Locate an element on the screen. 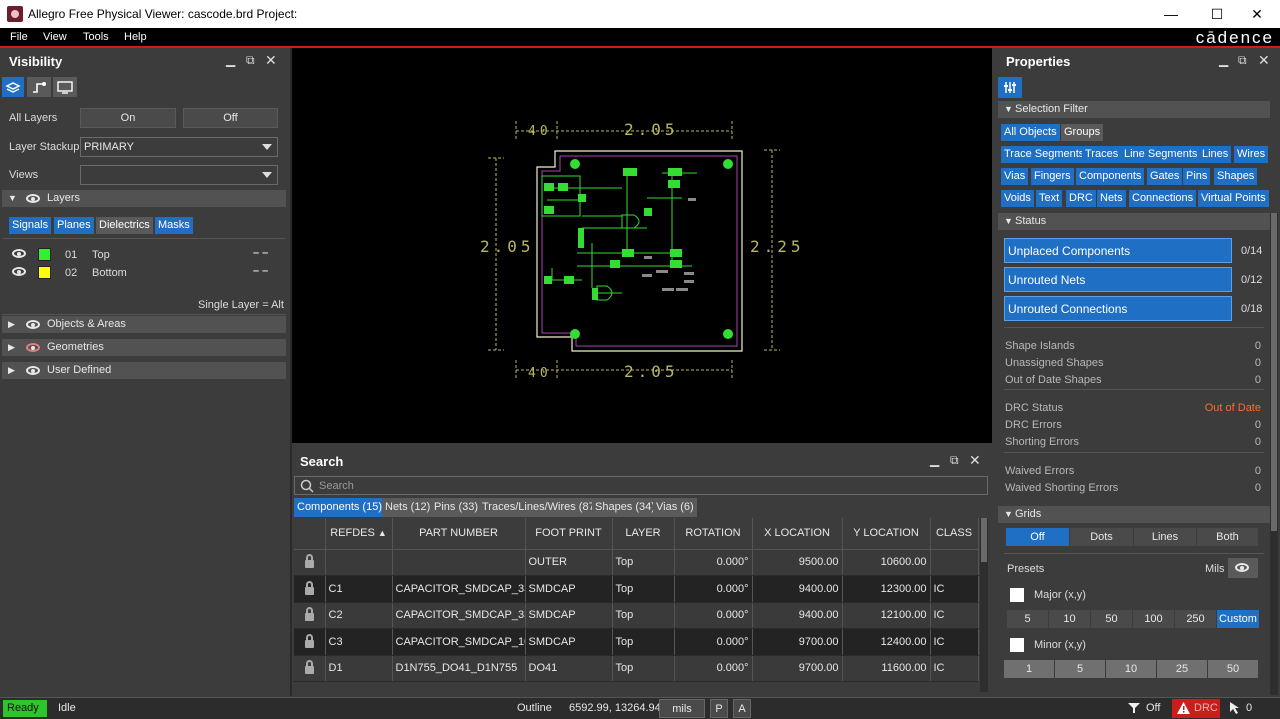 This screenshot has height=719, width=1280. filter-trace-segments: Trace Segments is located at coordinates (1044, 154).